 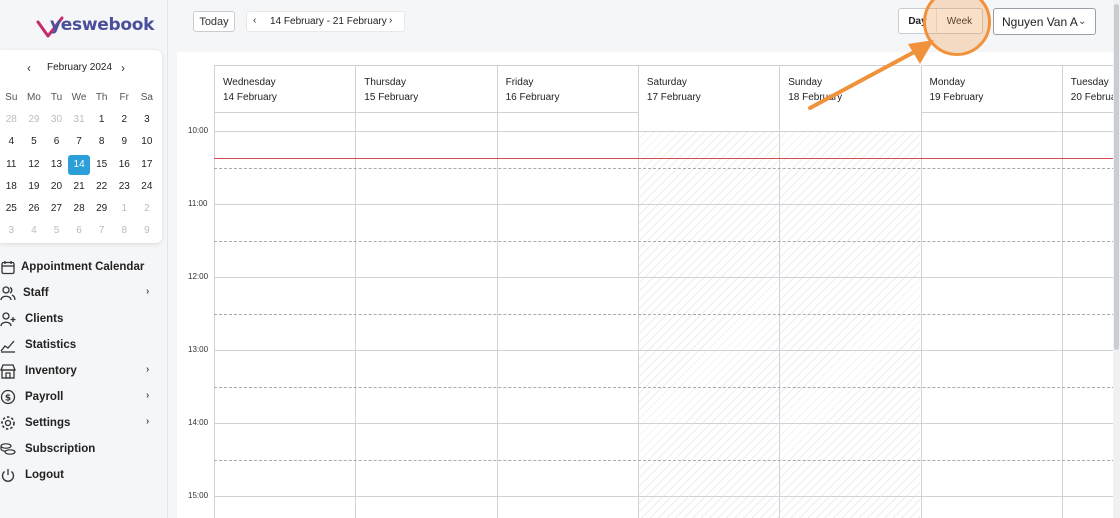 I want to click on day-header: Wednesday 14 February, so click(x=285, y=89).